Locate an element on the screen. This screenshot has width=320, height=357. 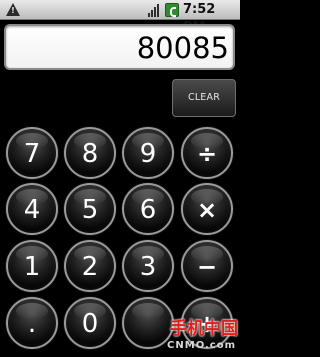
key-7: 7 is located at coordinates (32, 153).